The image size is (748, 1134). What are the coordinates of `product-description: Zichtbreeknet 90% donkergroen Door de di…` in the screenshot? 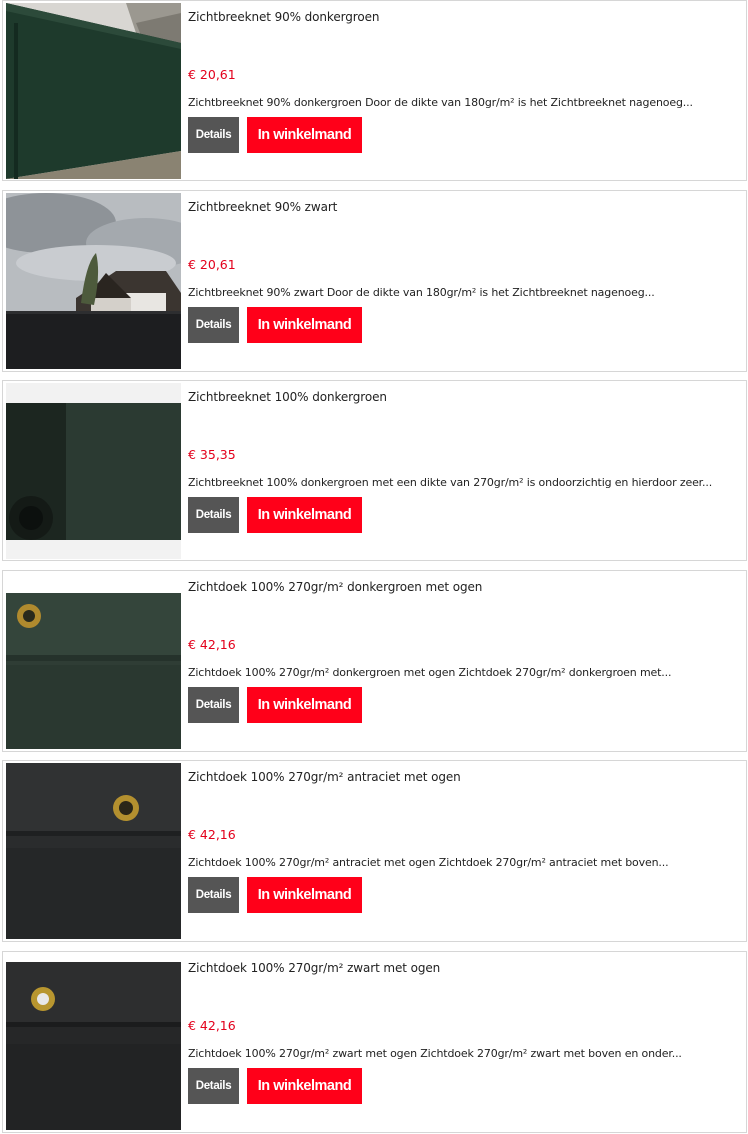 It's located at (440, 102).